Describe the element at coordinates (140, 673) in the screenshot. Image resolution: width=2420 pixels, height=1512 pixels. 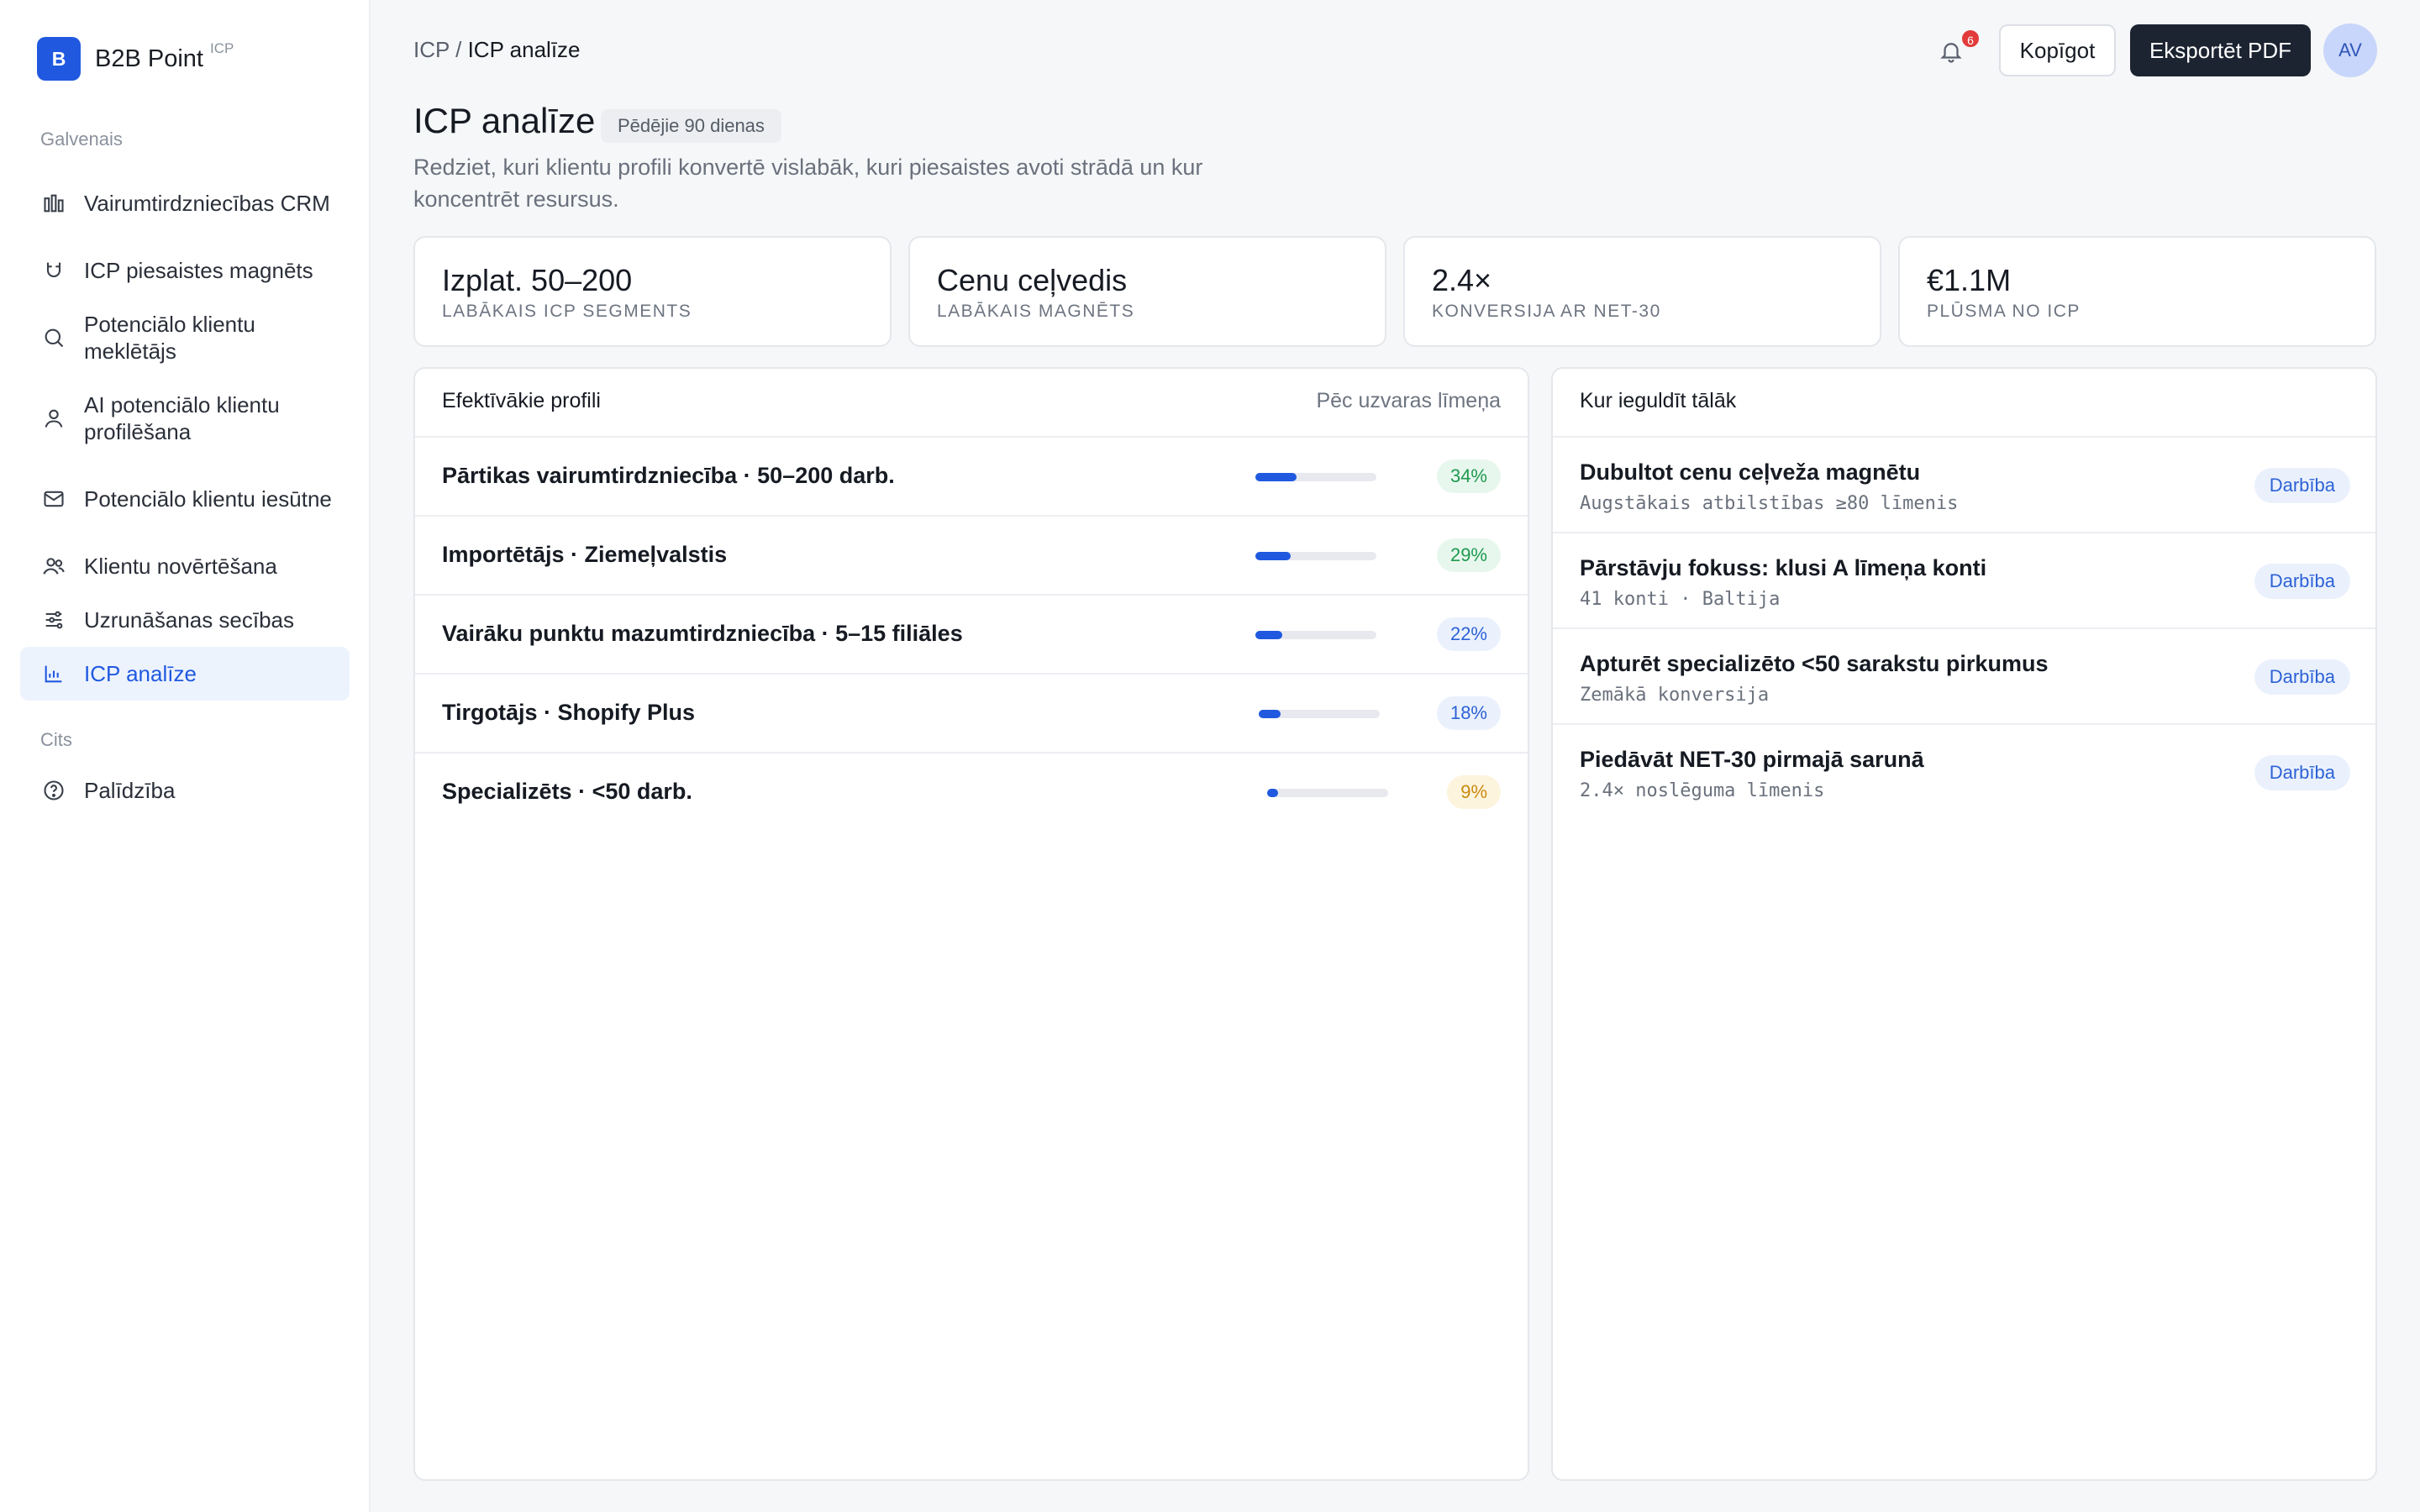
I see `sidebar-item-label: ICP analīze` at that location.